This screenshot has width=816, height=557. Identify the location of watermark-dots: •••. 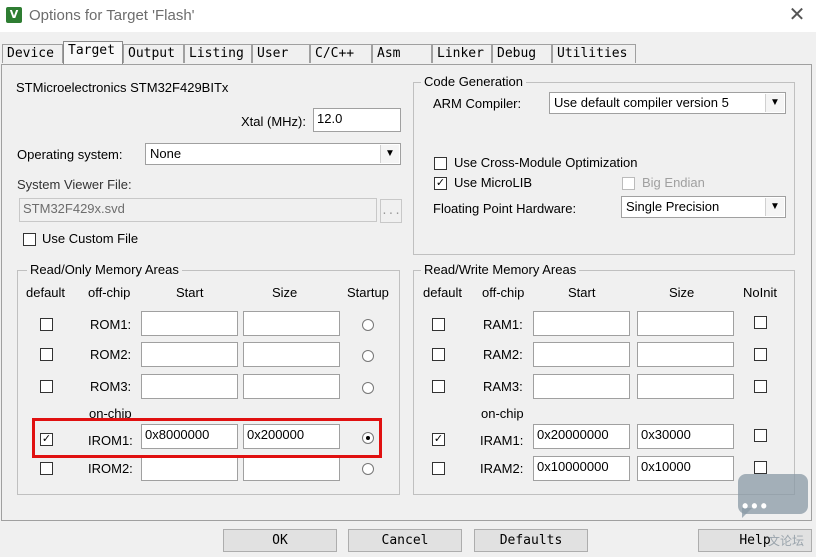
(756, 506).